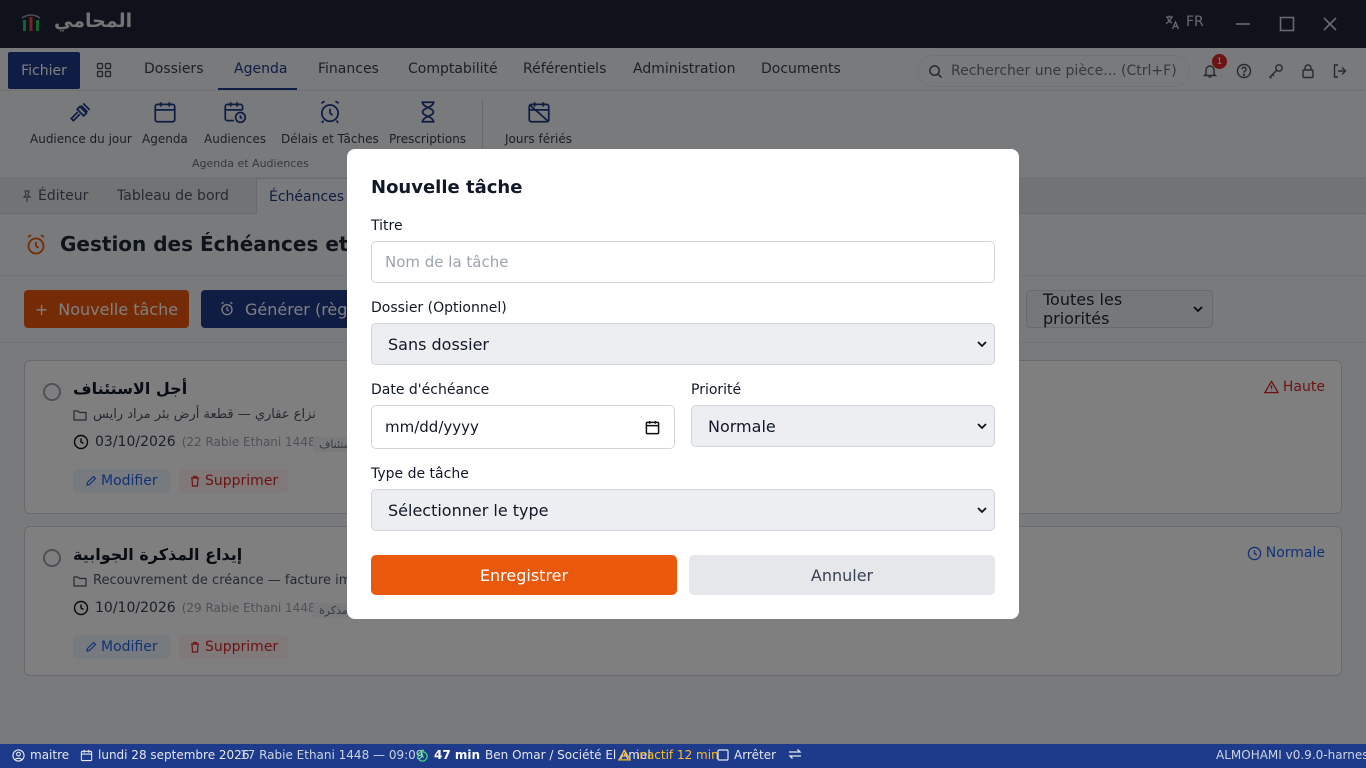 The height and width of the screenshot is (768, 1366). What do you see at coordinates (716, 390) in the screenshot?
I see `priorite-label: Priorité` at bounding box center [716, 390].